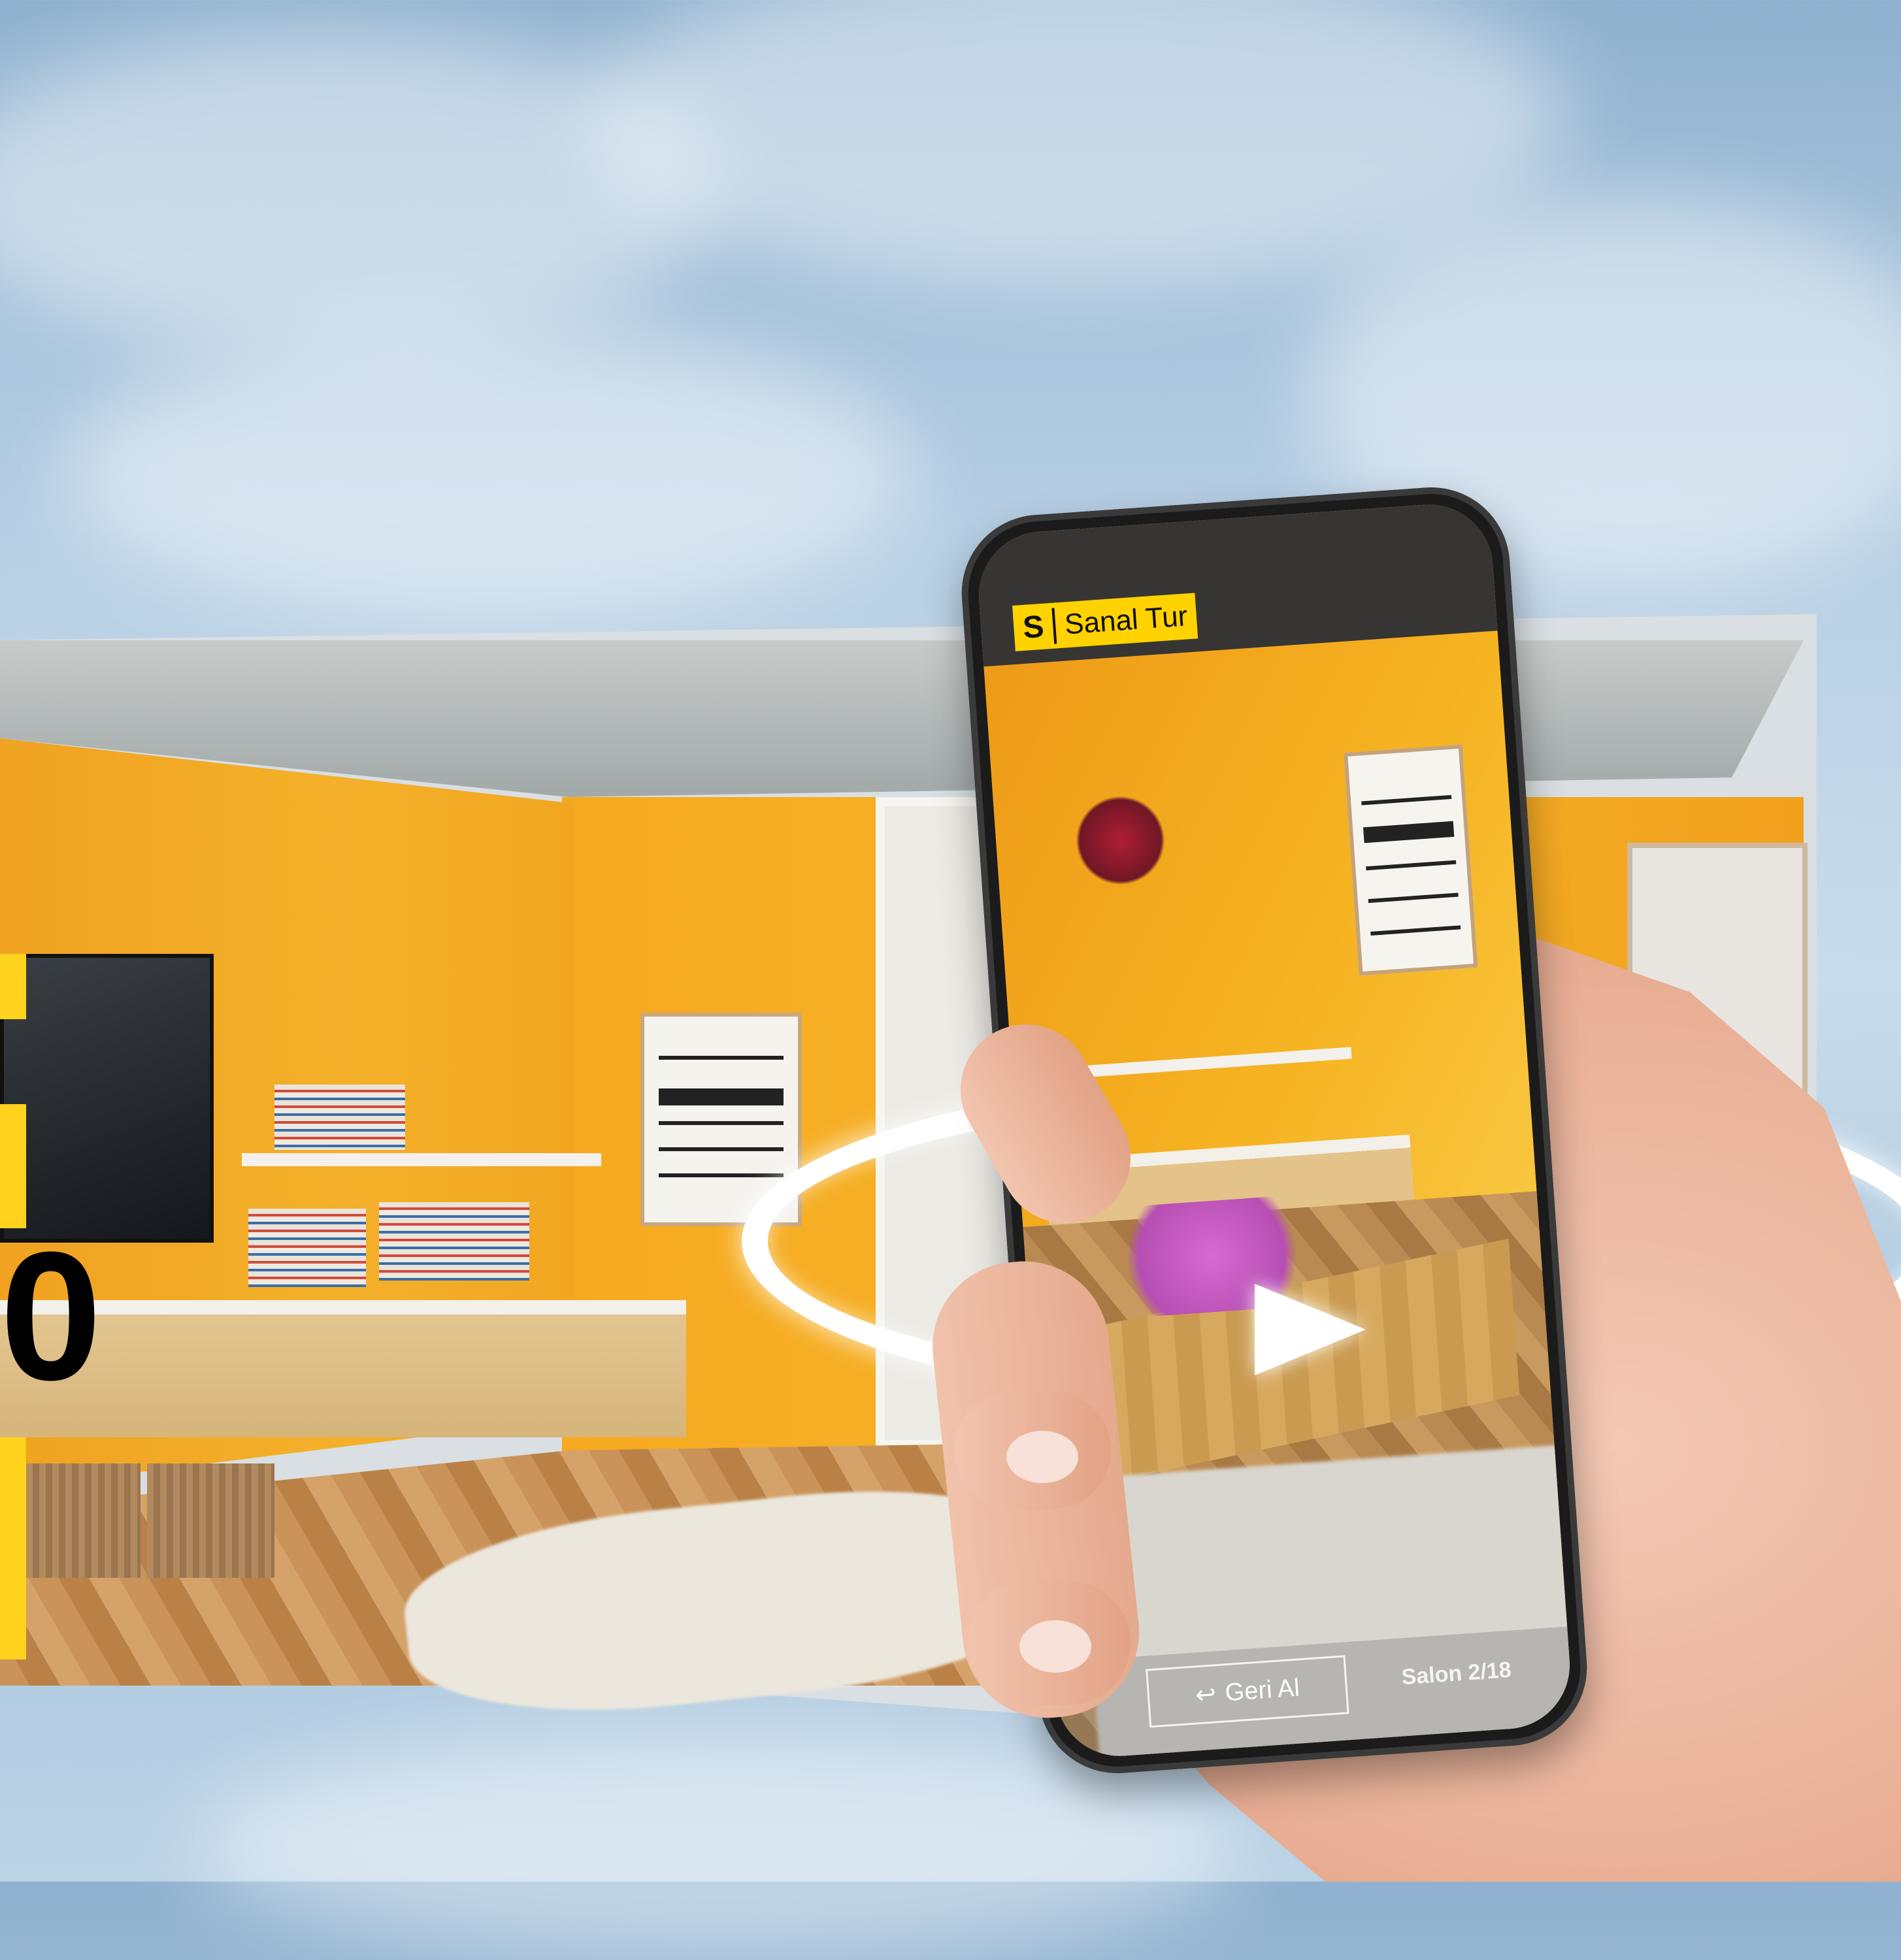 This screenshot has width=1901, height=1960. Describe the element at coordinates (1456, 1673) in the screenshot. I see `room-indicator: Salon 2/18` at that location.